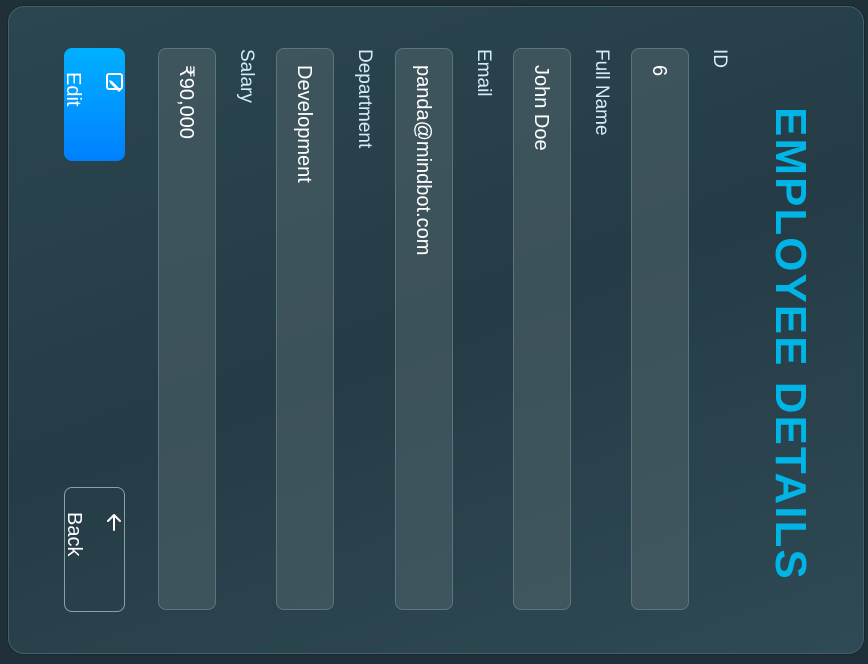 The width and height of the screenshot is (868, 664). Describe the element at coordinates (659, 71) in the screenshot. I see `id-value: 6` at that location.